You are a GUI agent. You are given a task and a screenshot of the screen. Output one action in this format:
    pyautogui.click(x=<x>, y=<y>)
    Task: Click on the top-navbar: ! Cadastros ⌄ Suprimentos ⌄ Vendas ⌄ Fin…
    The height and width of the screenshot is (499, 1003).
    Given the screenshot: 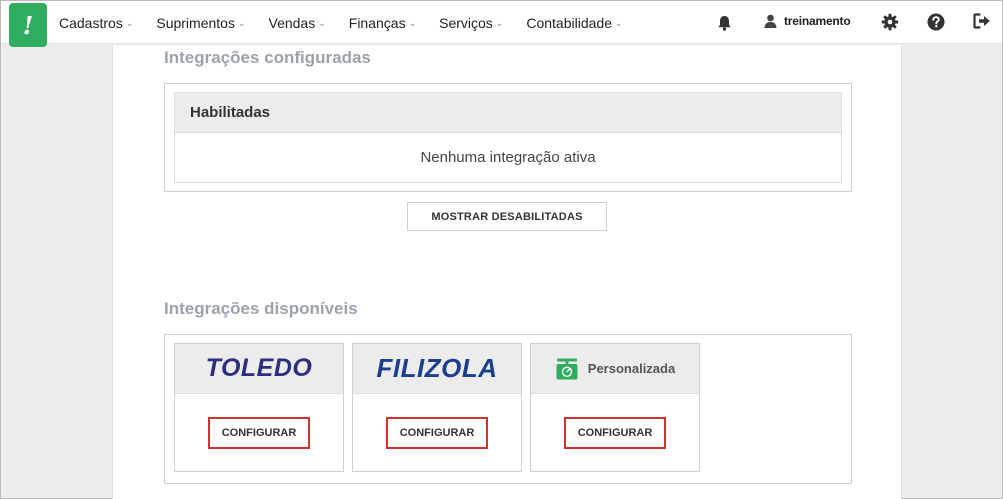 What is the action you would take?
    pyautogui.click(x=501, y=24)
    